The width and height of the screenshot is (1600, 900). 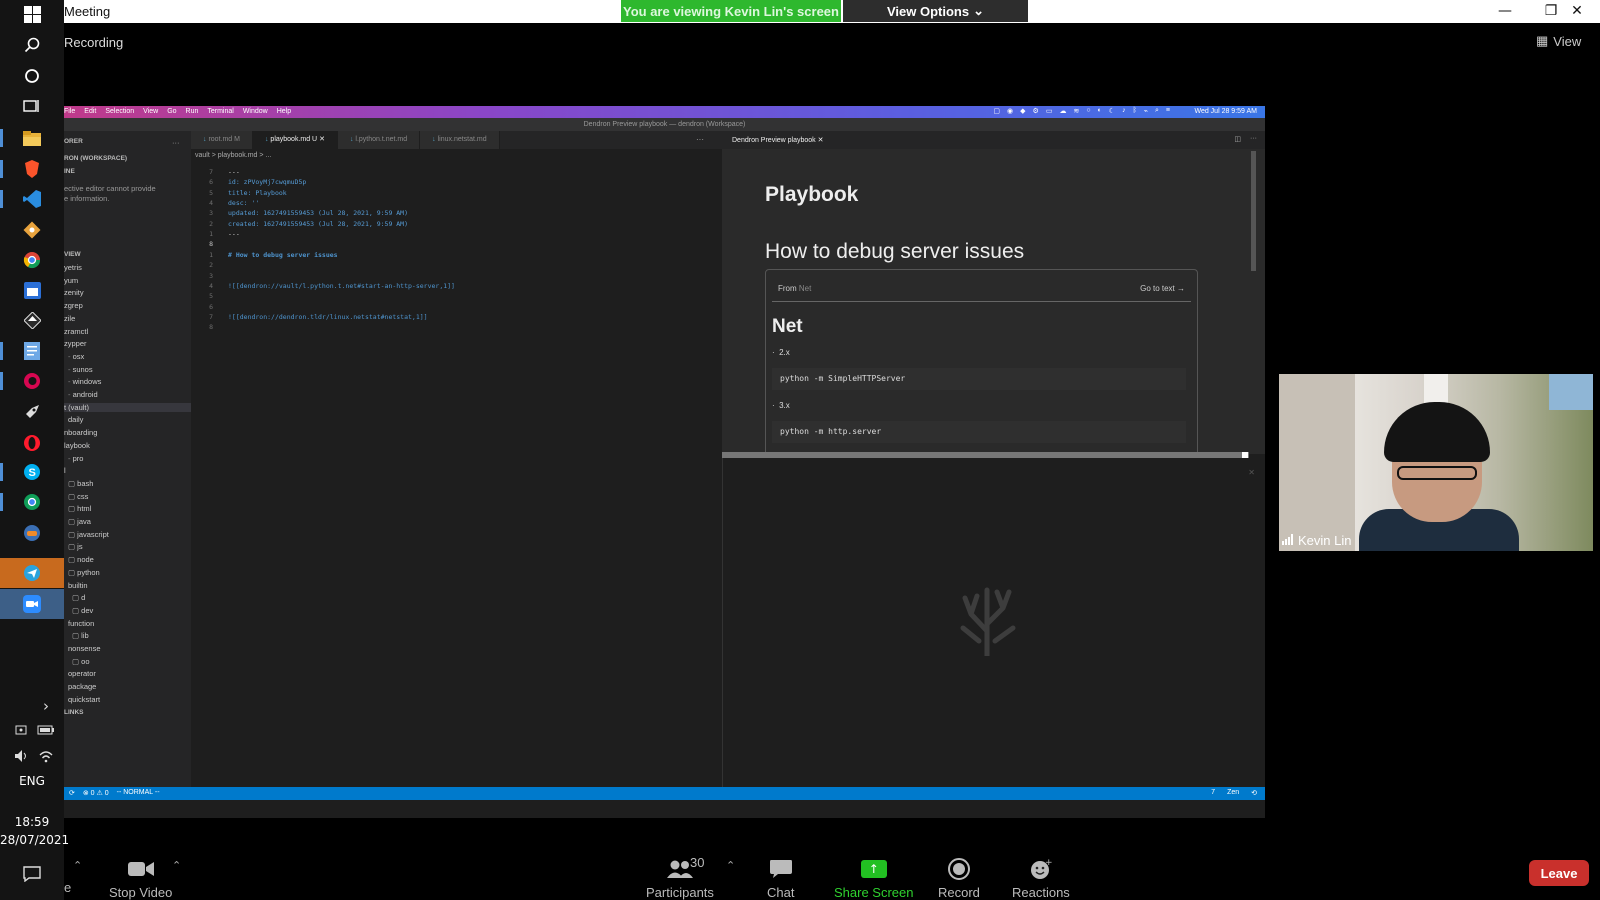 I want to click on tree-item: ▢ node, so click(x=81, y=559).